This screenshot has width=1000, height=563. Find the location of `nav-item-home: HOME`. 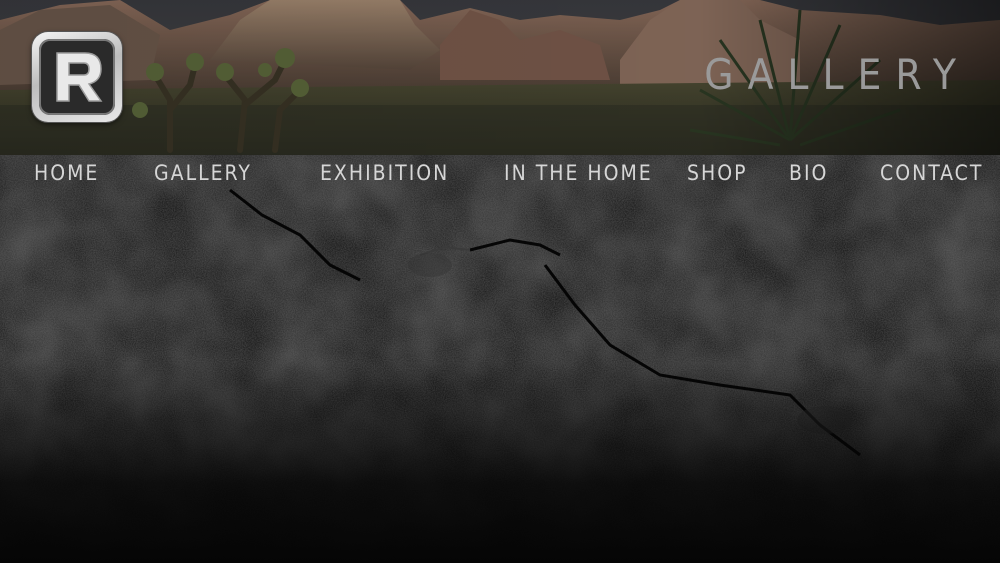

nav-item-home: HOME is located at coordinates (66, 173).